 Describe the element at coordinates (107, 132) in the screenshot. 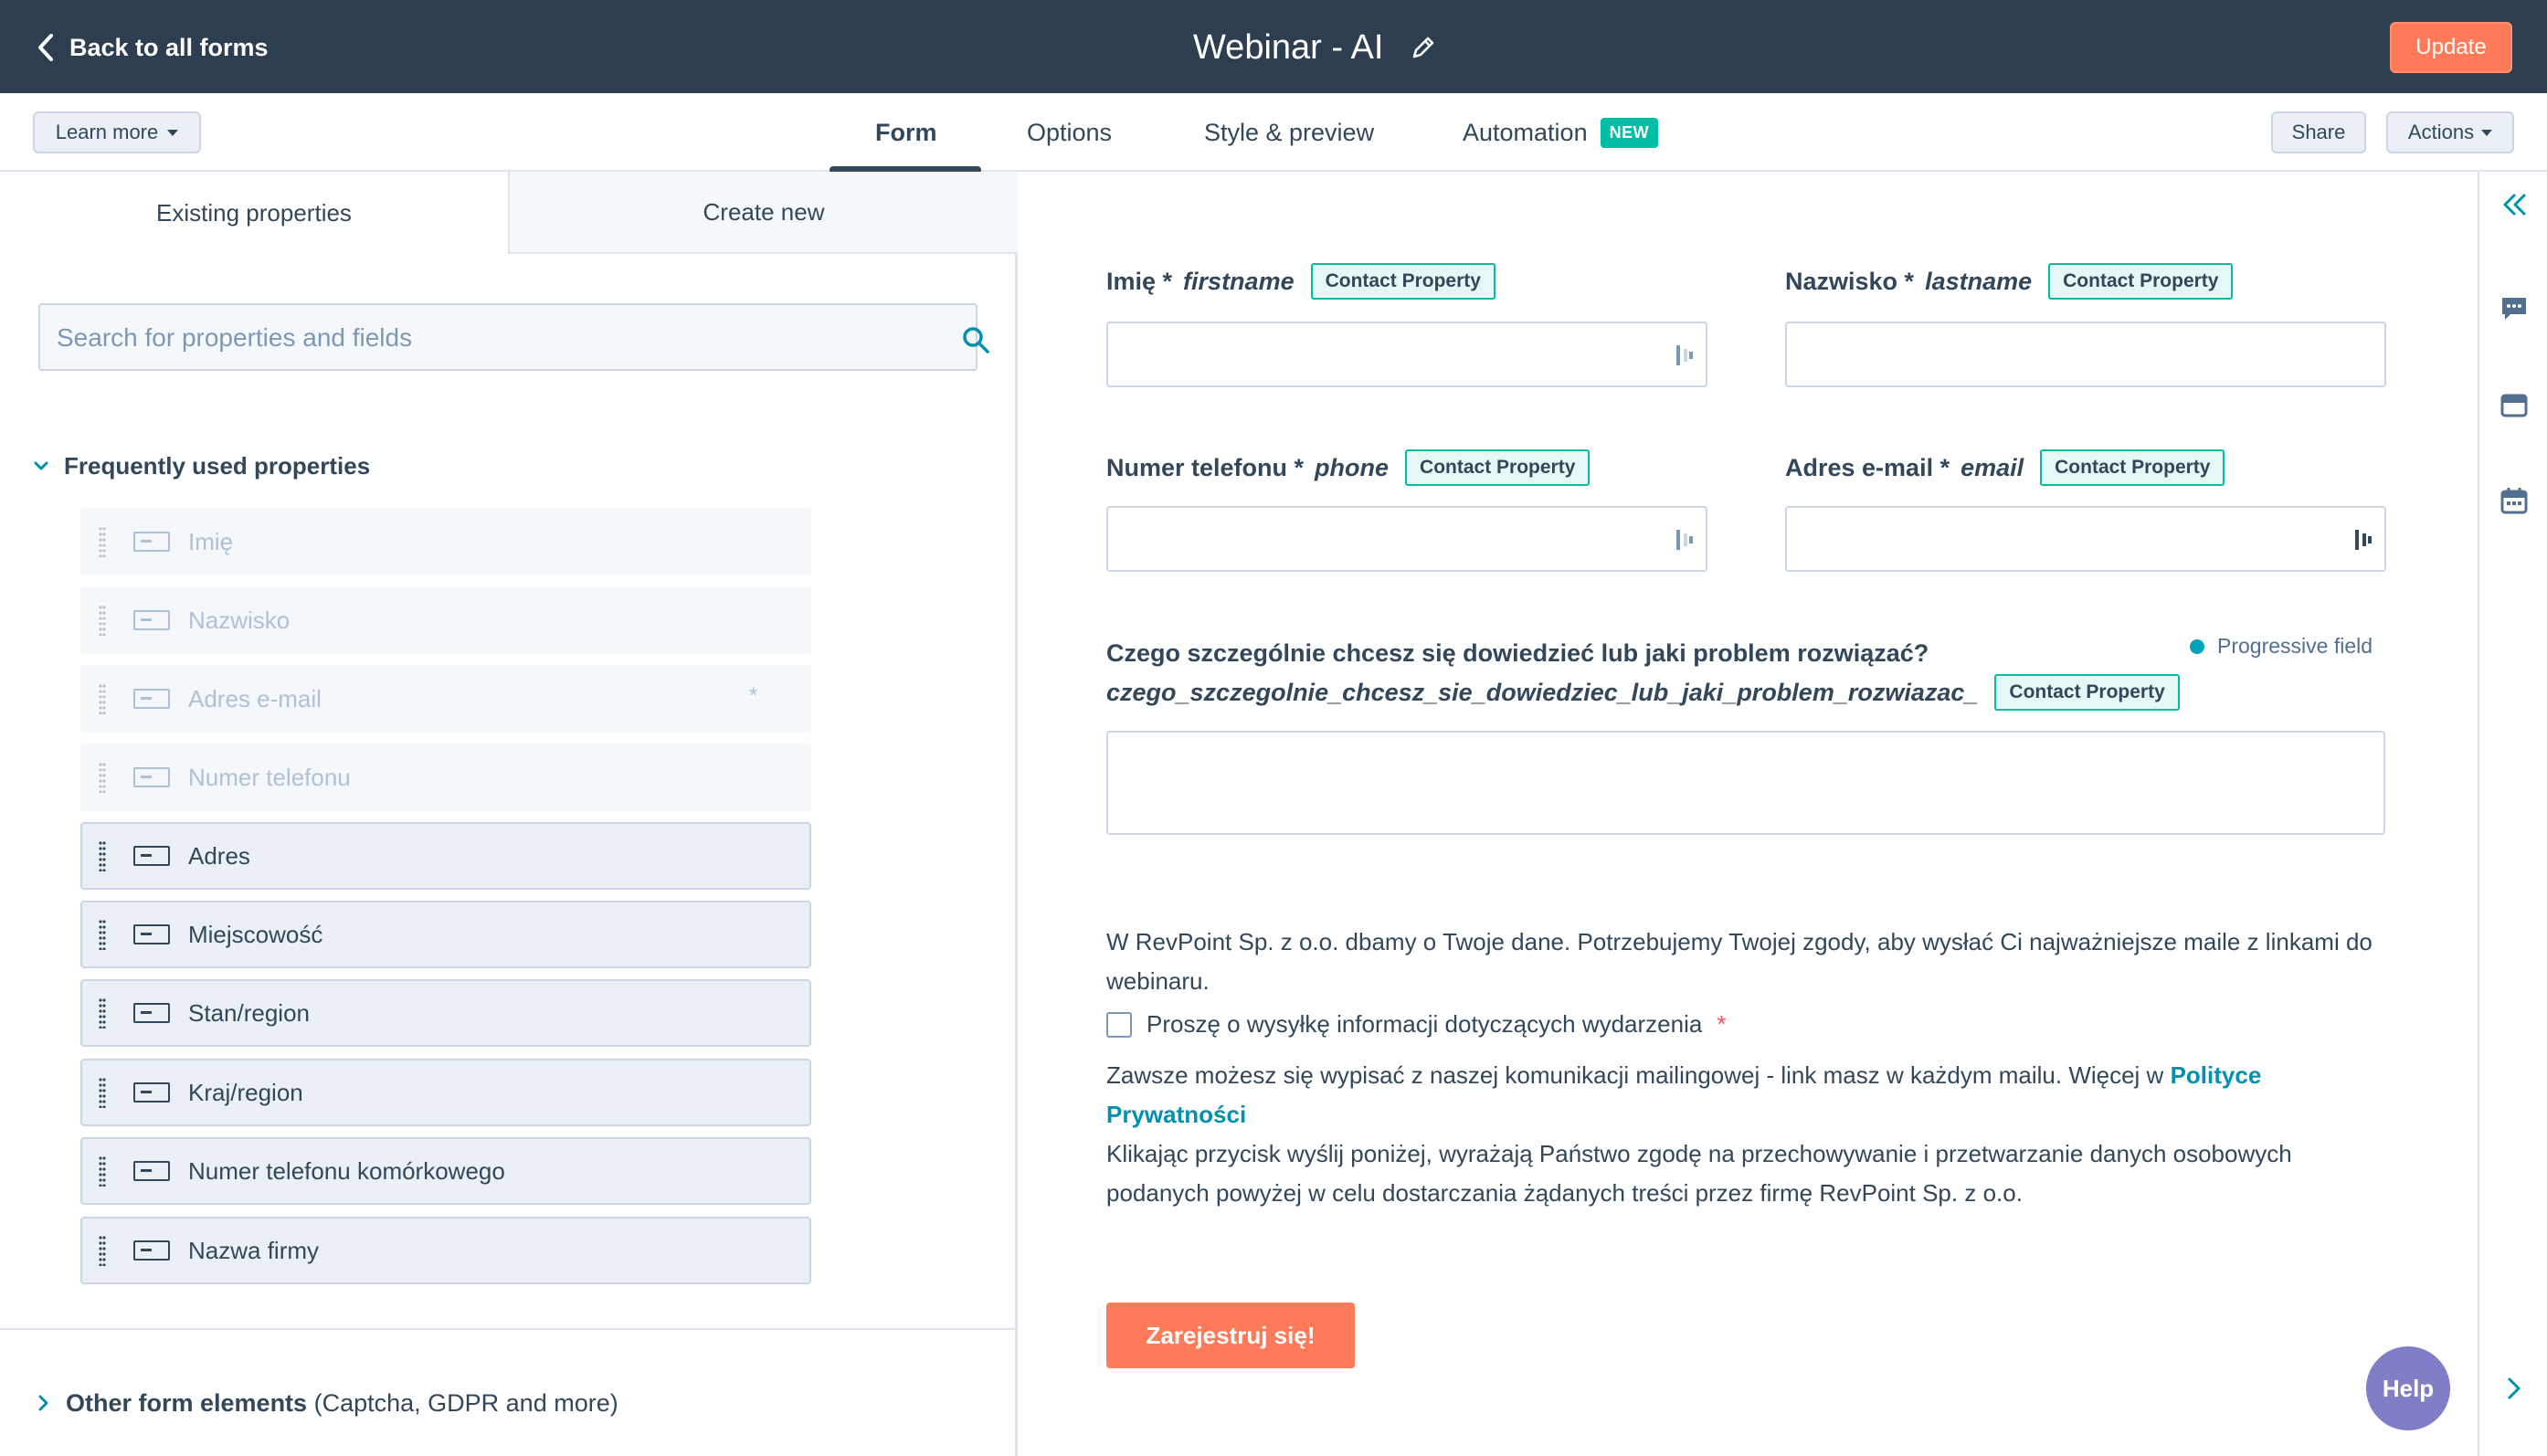

I see `learn-more-label: Learn more` at that location.